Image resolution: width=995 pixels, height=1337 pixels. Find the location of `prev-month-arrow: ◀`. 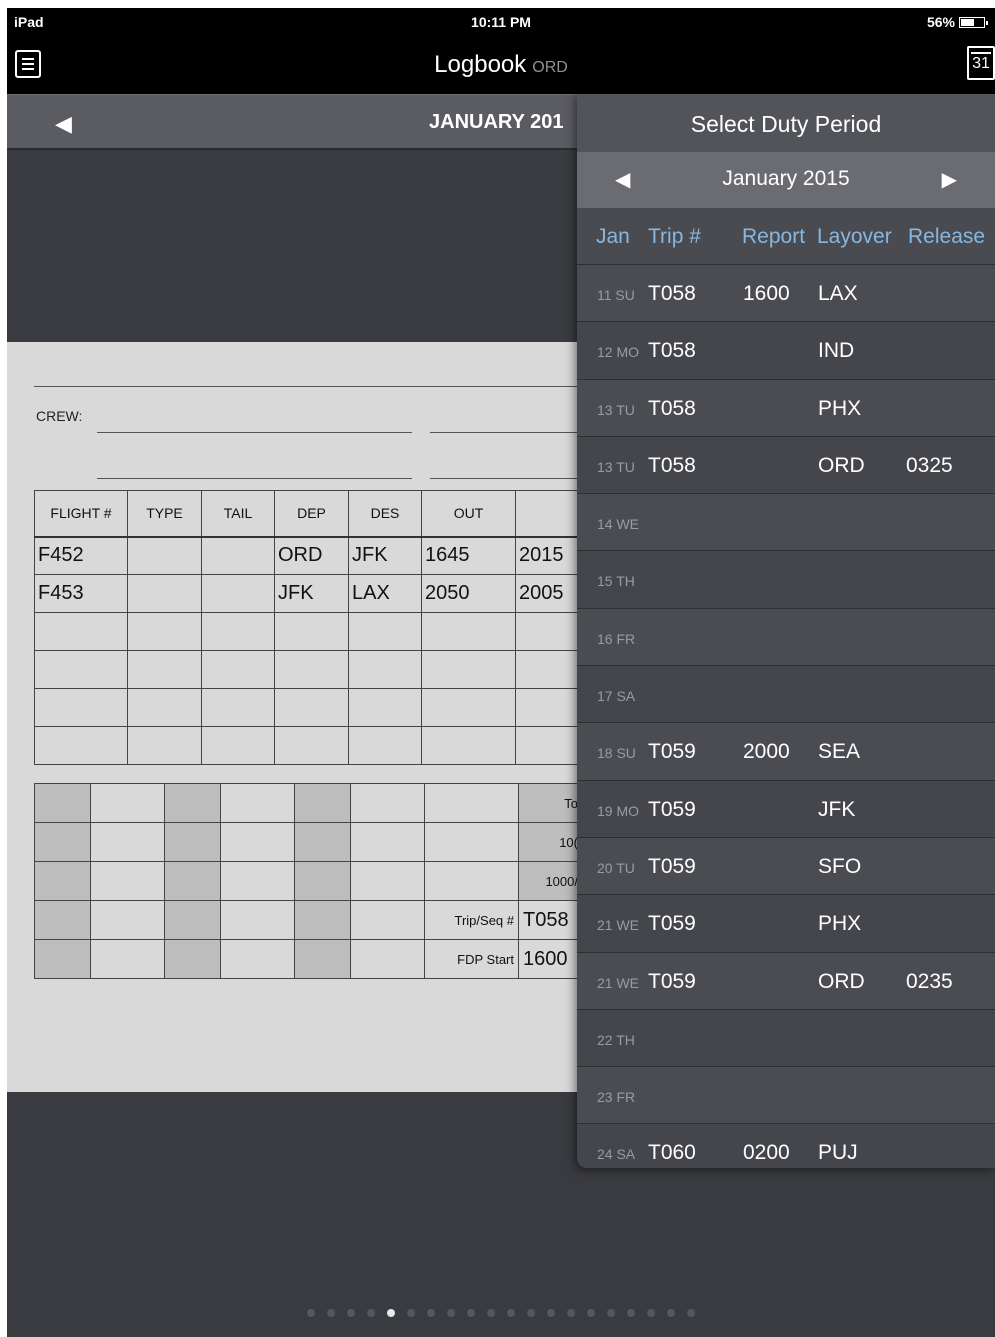

prev-month-arrow: ◀ is located at coordinates (63, 124).